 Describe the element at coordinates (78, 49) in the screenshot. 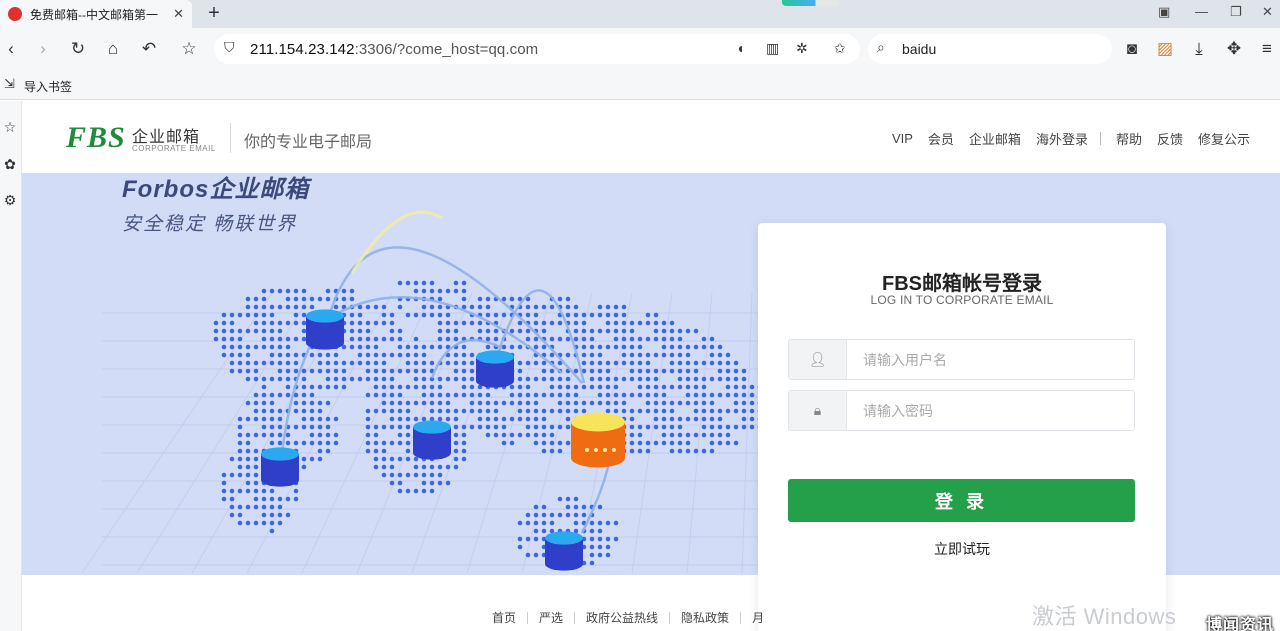

I see `reload-icon: ↻` at that location.